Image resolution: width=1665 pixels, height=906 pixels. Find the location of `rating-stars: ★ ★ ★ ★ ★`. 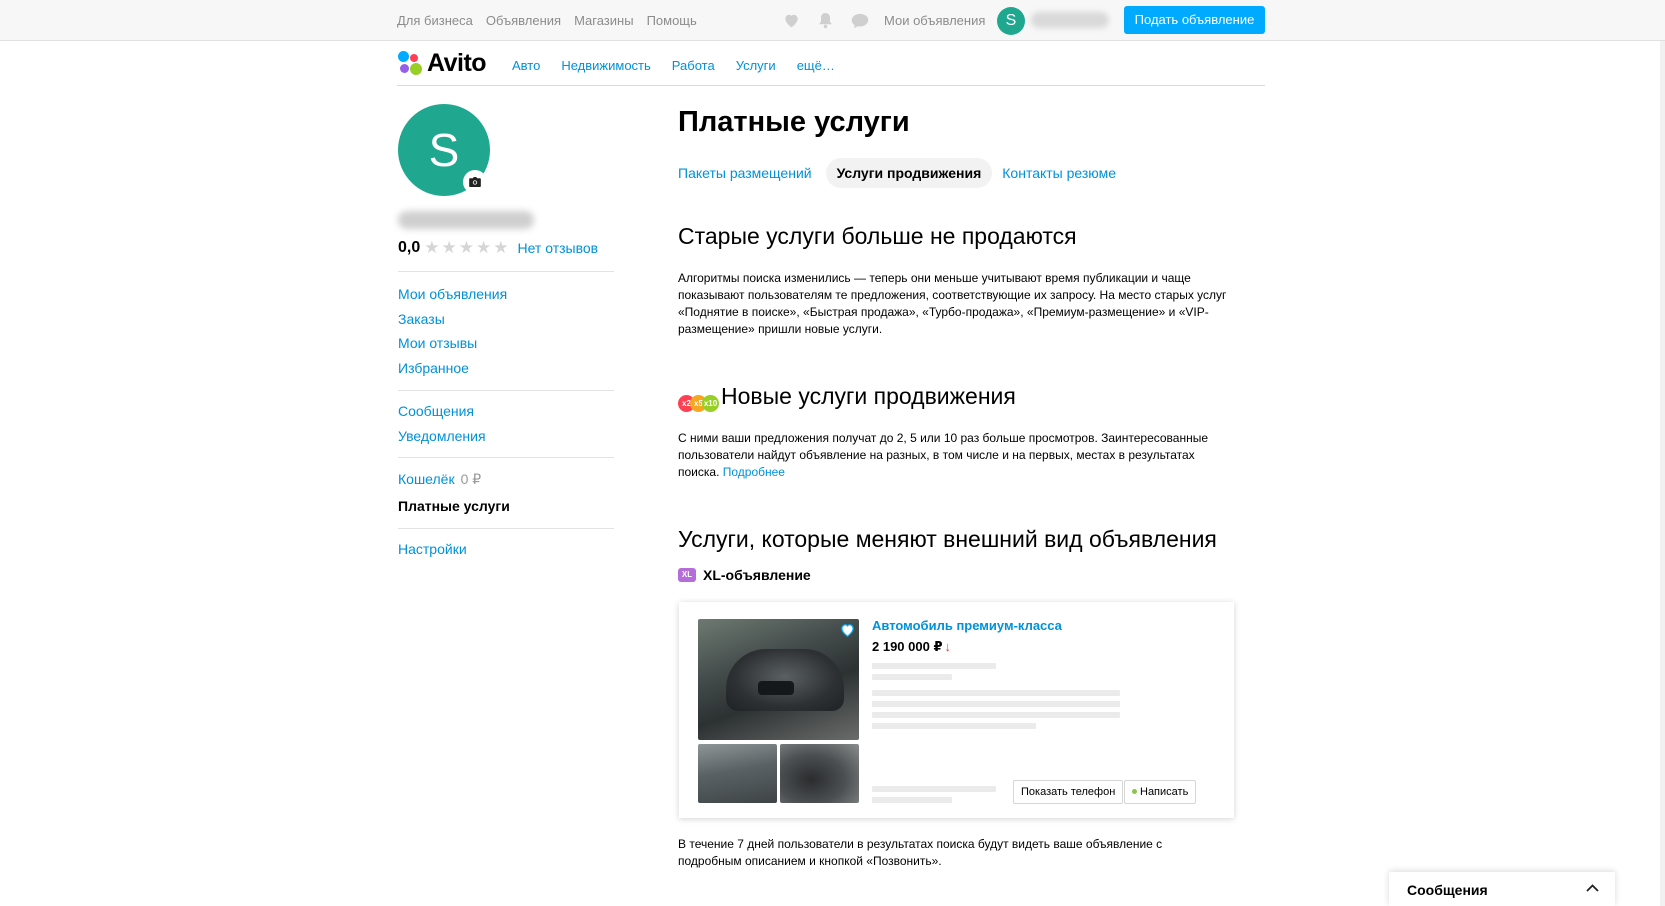

rating-stars: ★ ★ ★ ★ ★ is located at coordinates (466, 248).